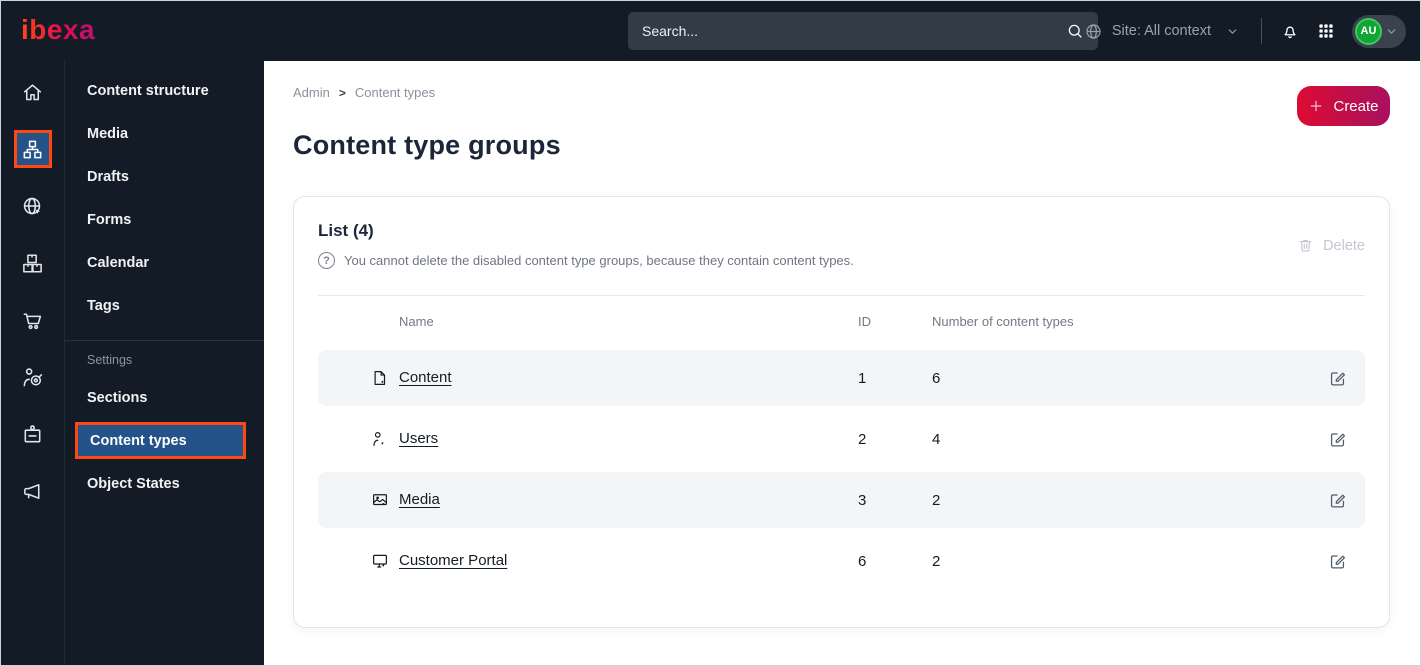  What do you see at coordinates (164, 305) in the screenshot?
I see `sidebar-item-tags: Tags` at bounding box center [164, 305].